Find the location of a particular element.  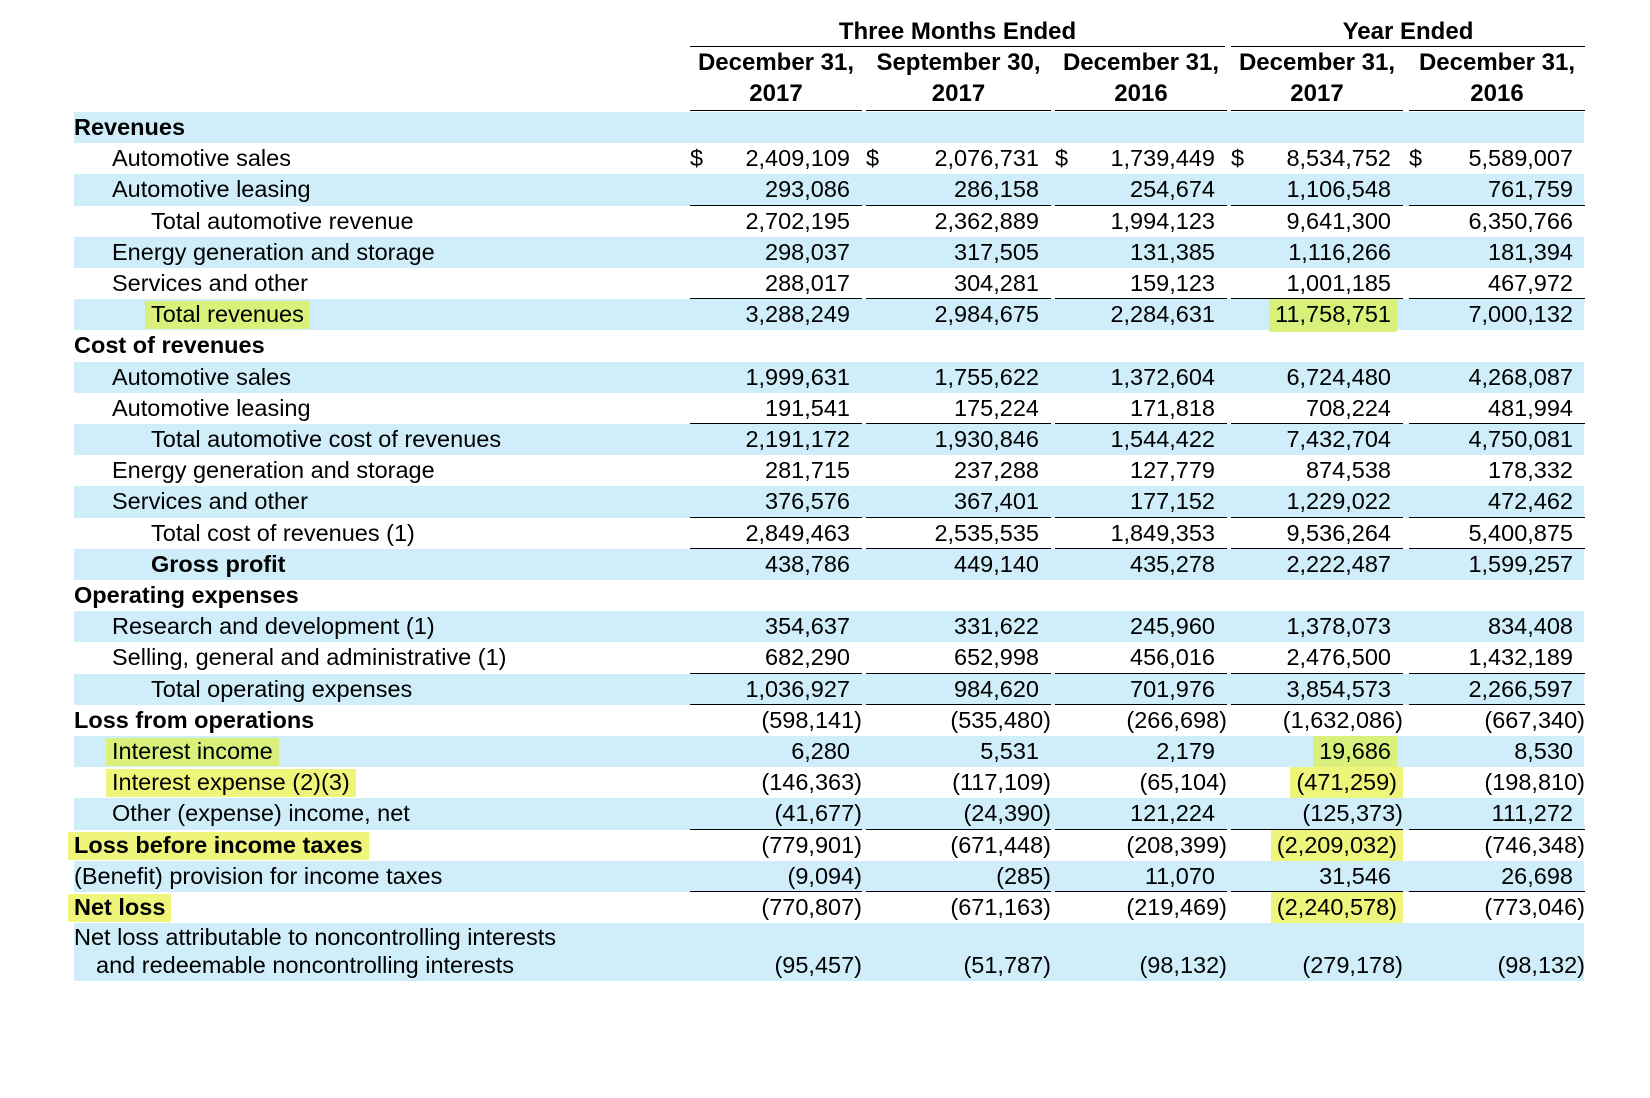

value-number: 2,535,535 is located at coordinates (986, 532).